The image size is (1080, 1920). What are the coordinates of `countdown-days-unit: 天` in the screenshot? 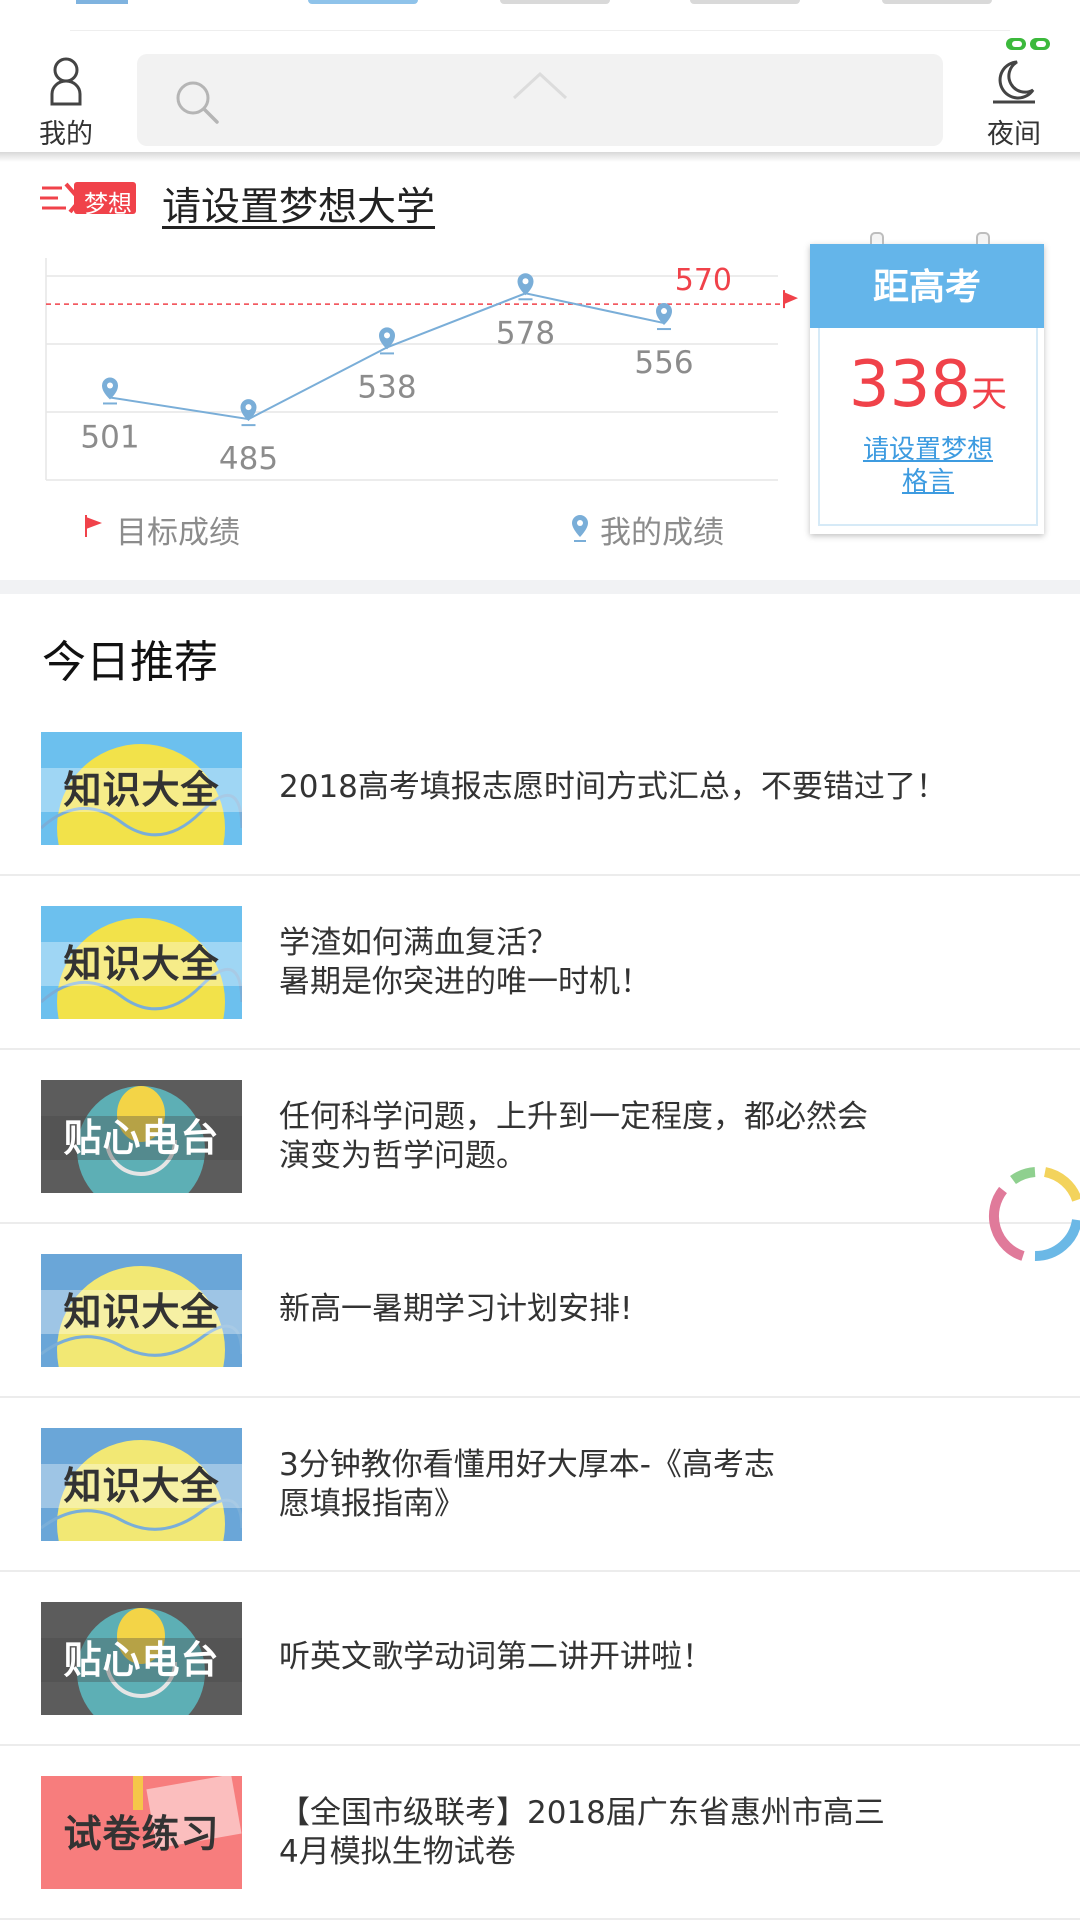 It's located at (989, 394).